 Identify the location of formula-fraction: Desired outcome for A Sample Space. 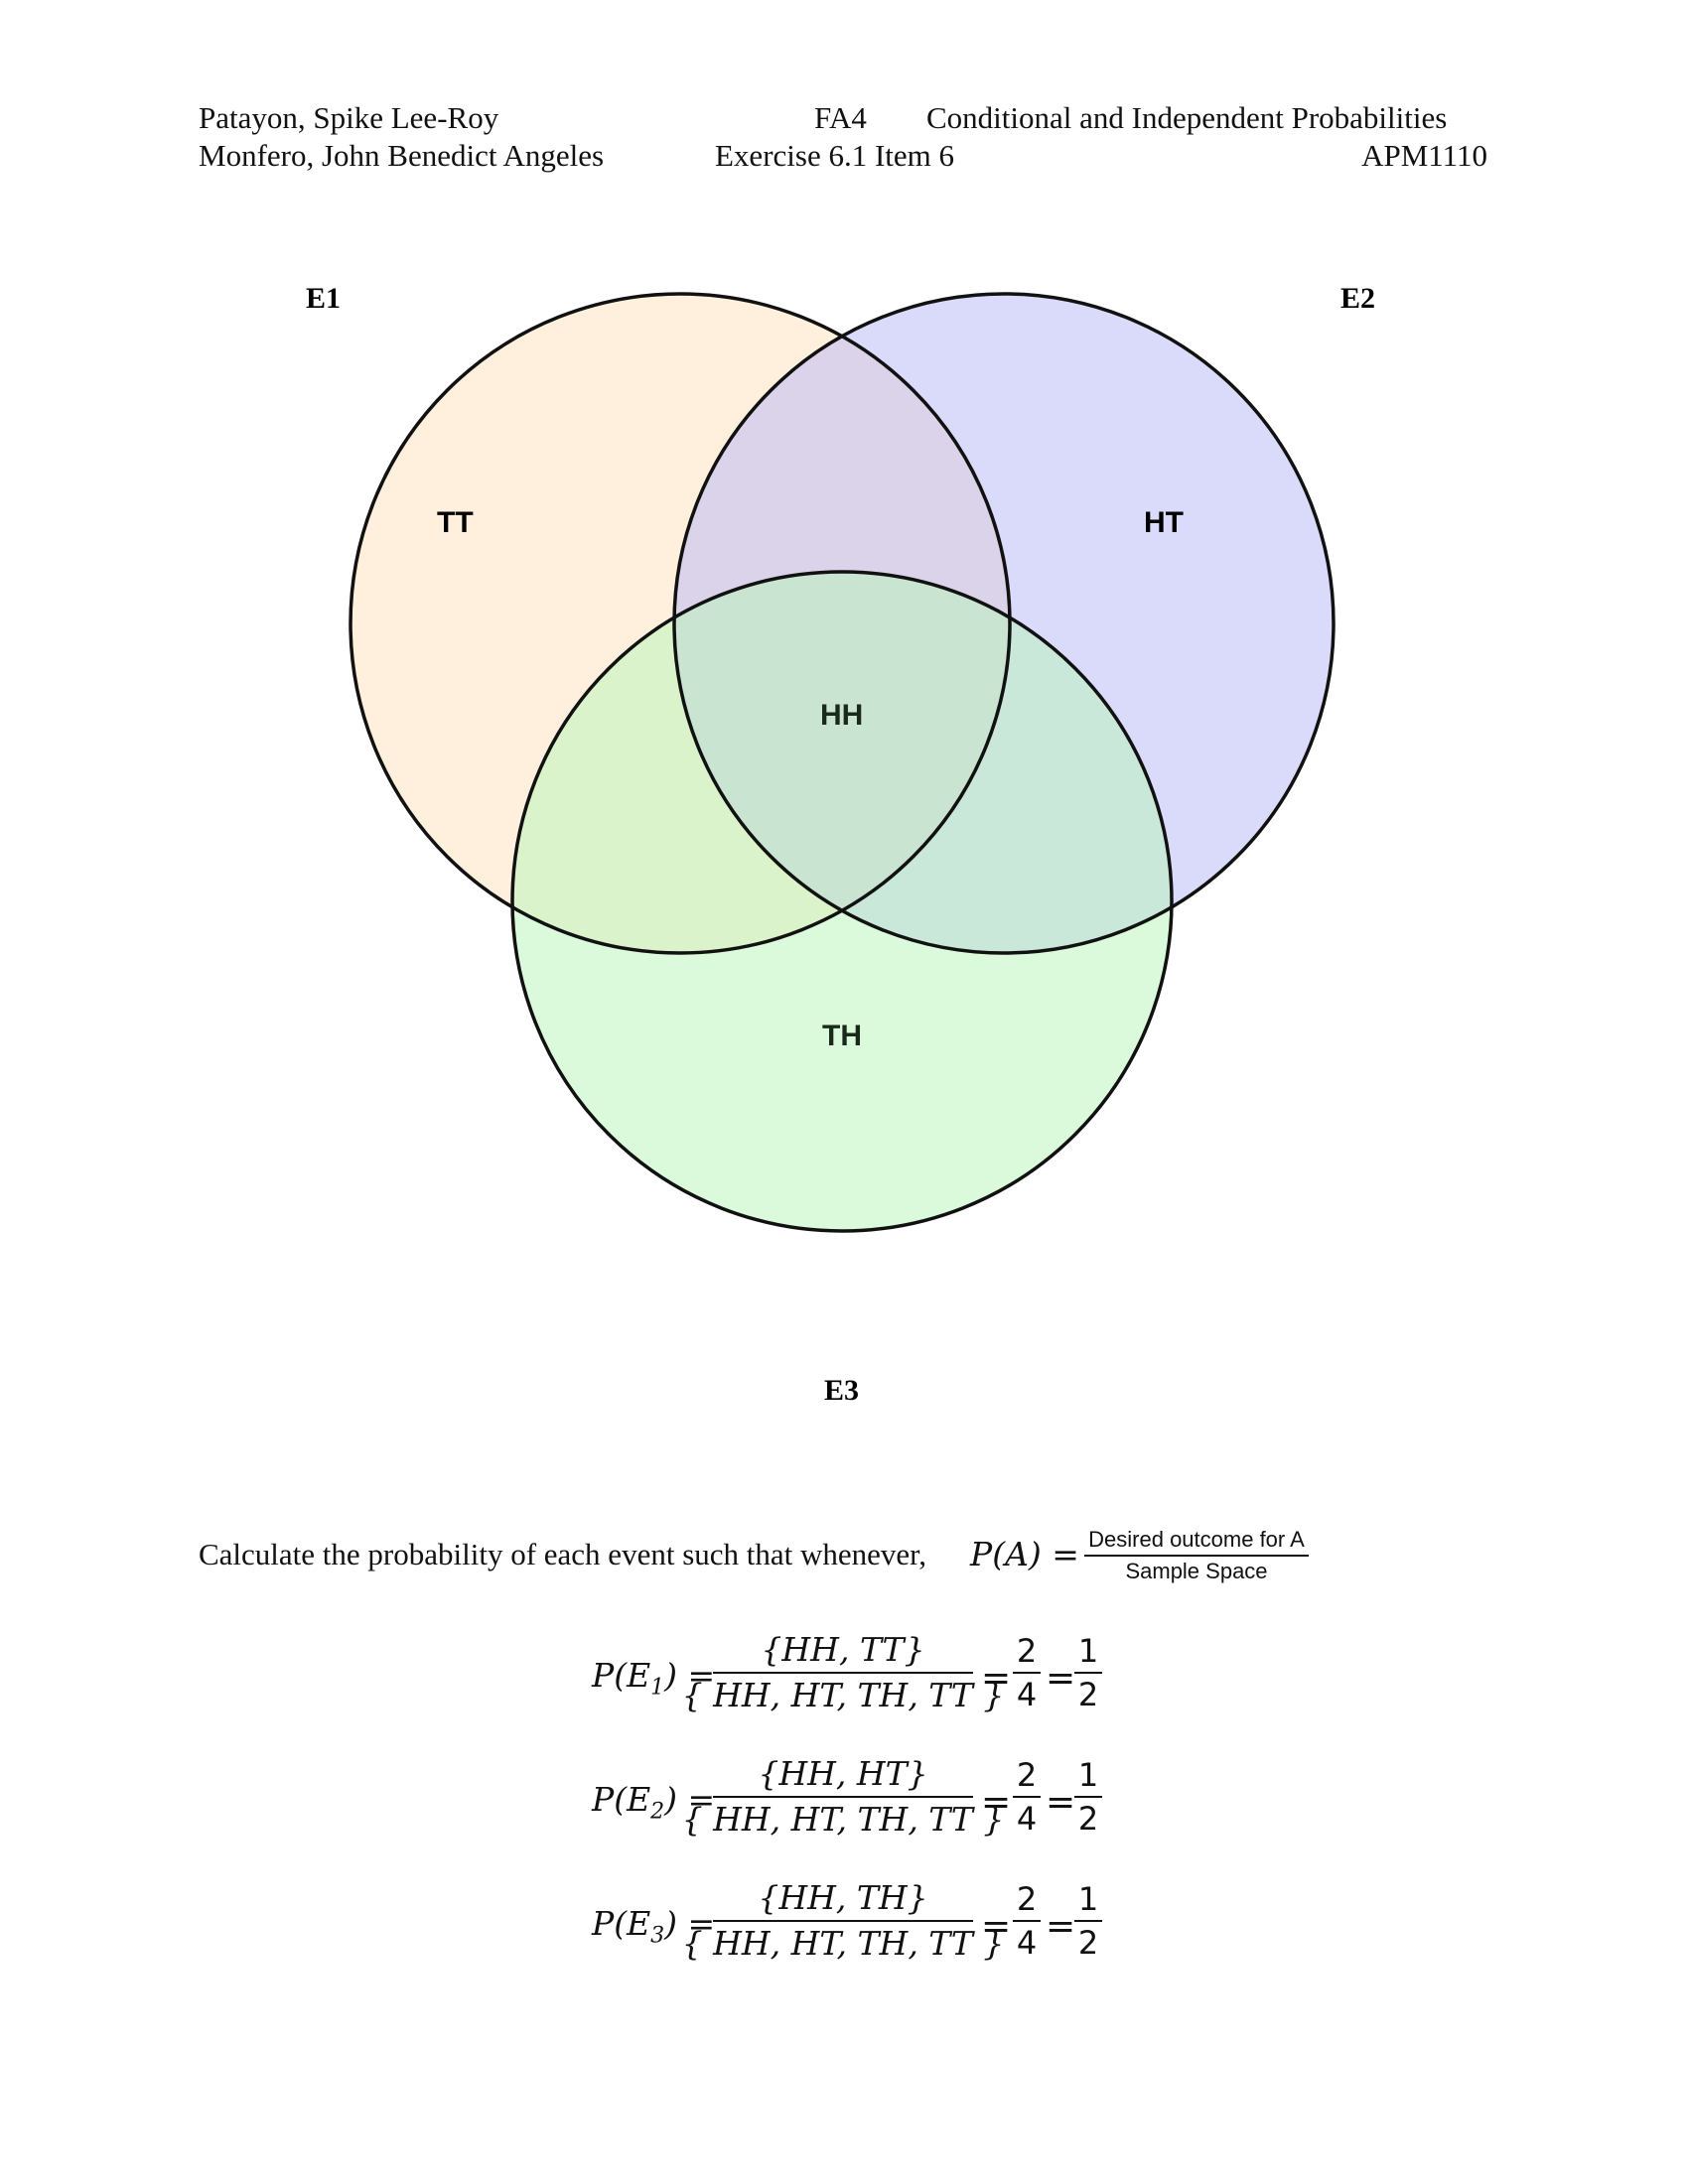
(1196, 1555).